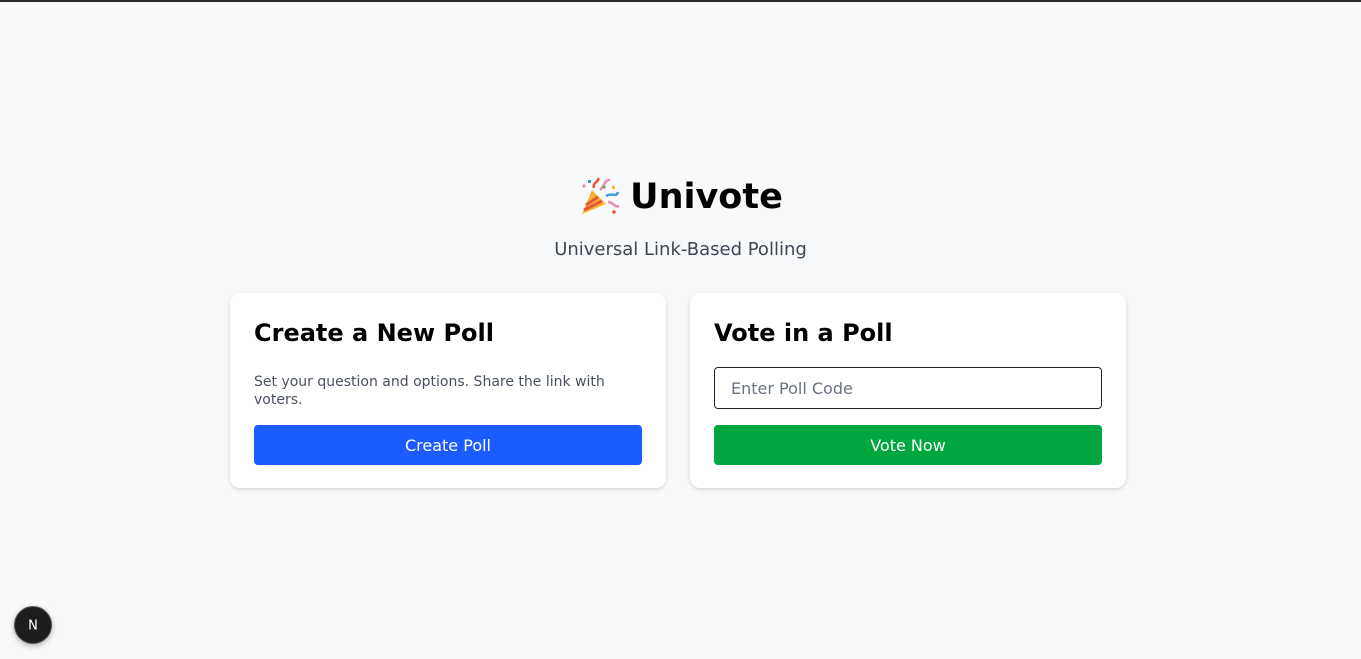 The height and width of the screenshot is (659, 1361). What do you see at coordinates (680, 249) in the screenshot?
I see `app-subtitle: Universal Link-Based Polling` at bounding box center [680, 249].